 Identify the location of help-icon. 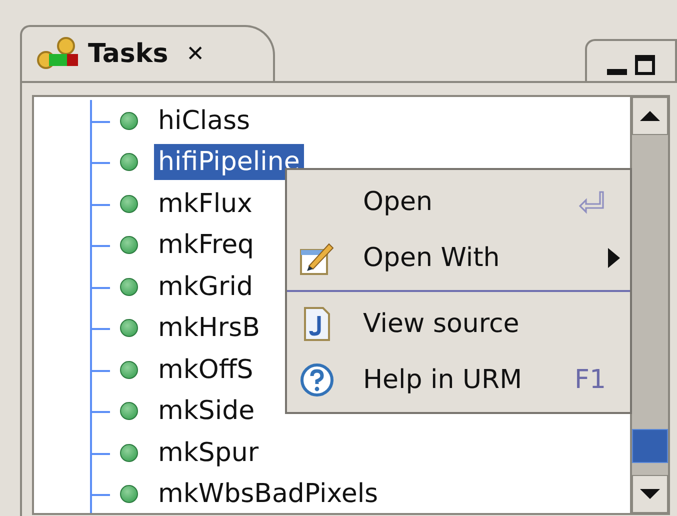
(317, 380).